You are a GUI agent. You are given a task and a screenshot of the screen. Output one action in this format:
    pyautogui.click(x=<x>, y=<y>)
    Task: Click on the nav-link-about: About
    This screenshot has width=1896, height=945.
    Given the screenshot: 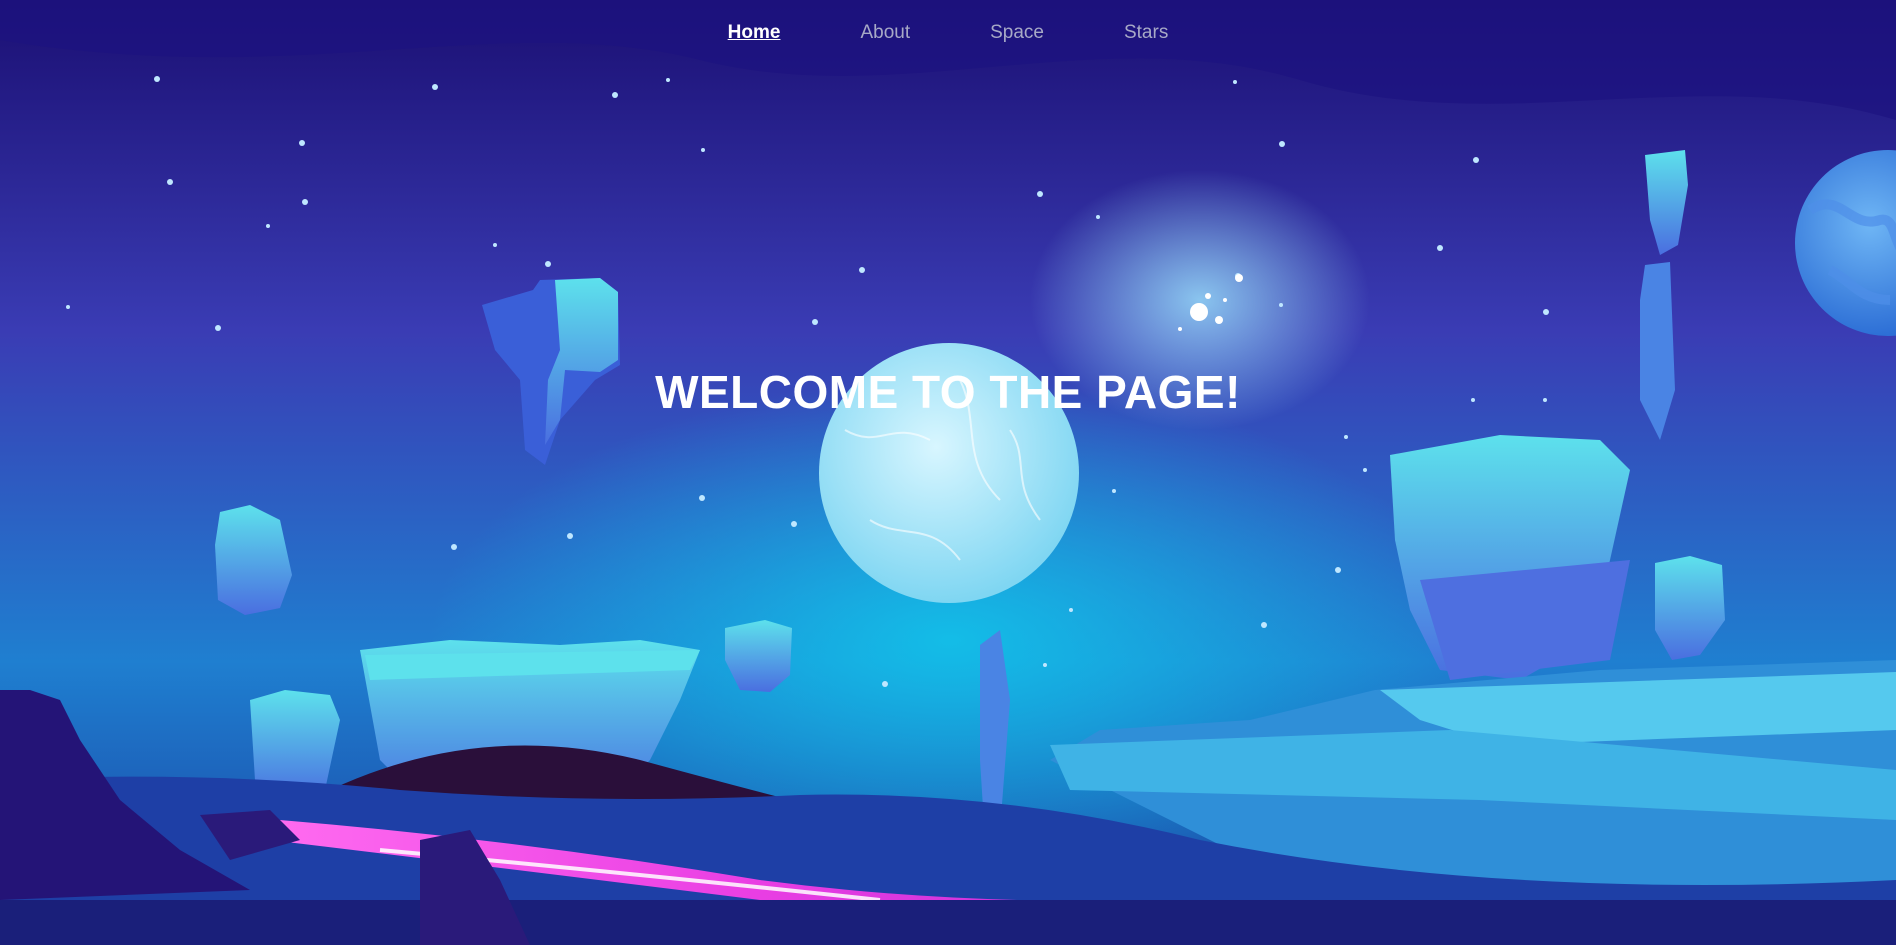 What is the action you would take?
    pyautogui.click(x=885, y=33)
    